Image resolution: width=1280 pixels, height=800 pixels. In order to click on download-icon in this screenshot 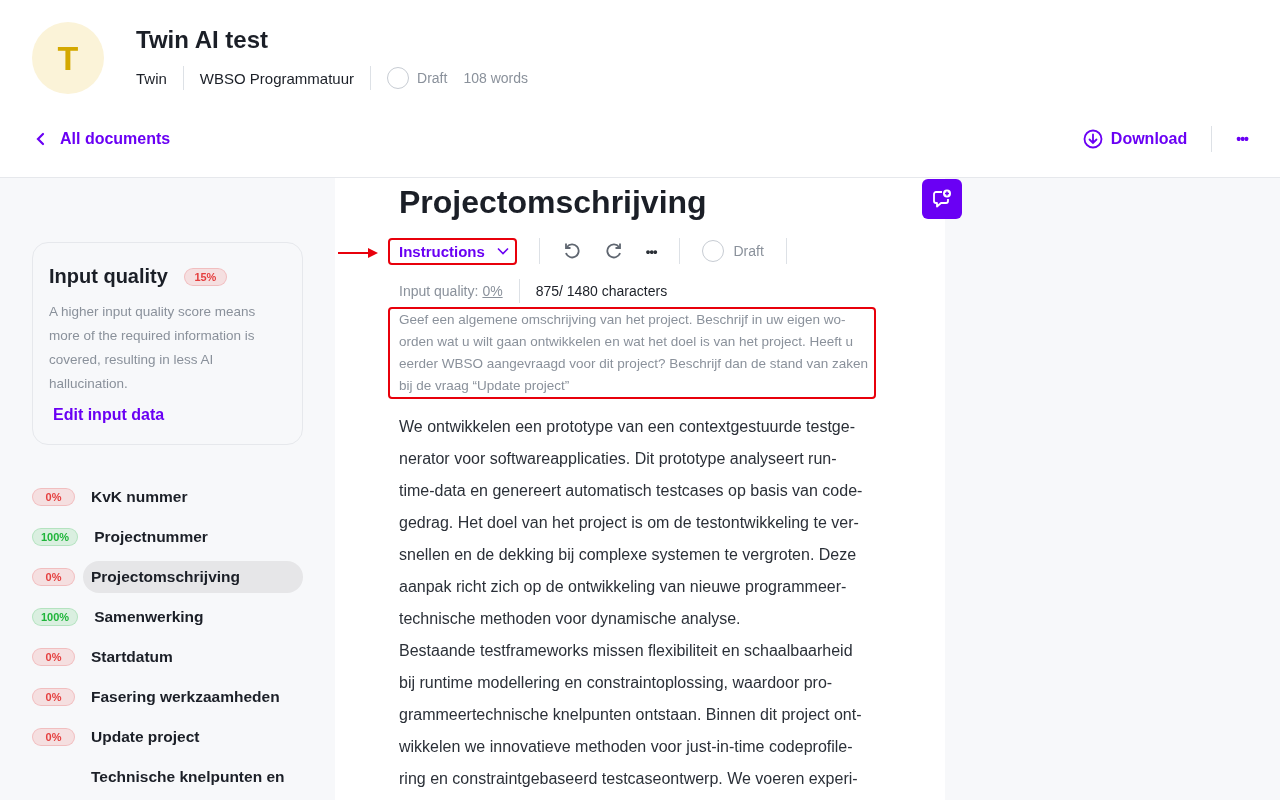, I will do `click(1092, 138)`.